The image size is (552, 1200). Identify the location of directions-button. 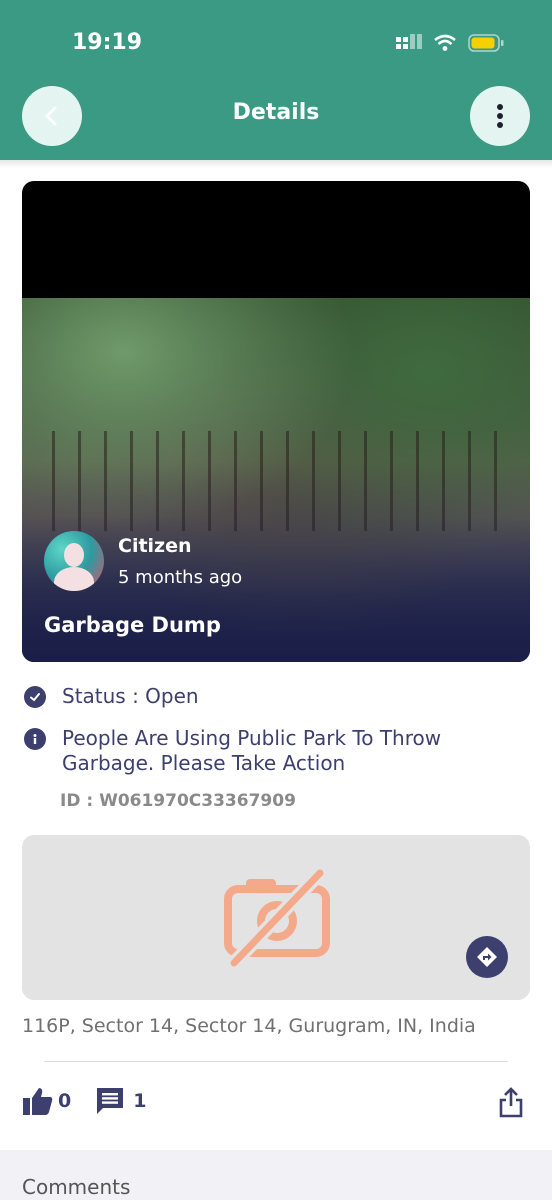
(487, 957).